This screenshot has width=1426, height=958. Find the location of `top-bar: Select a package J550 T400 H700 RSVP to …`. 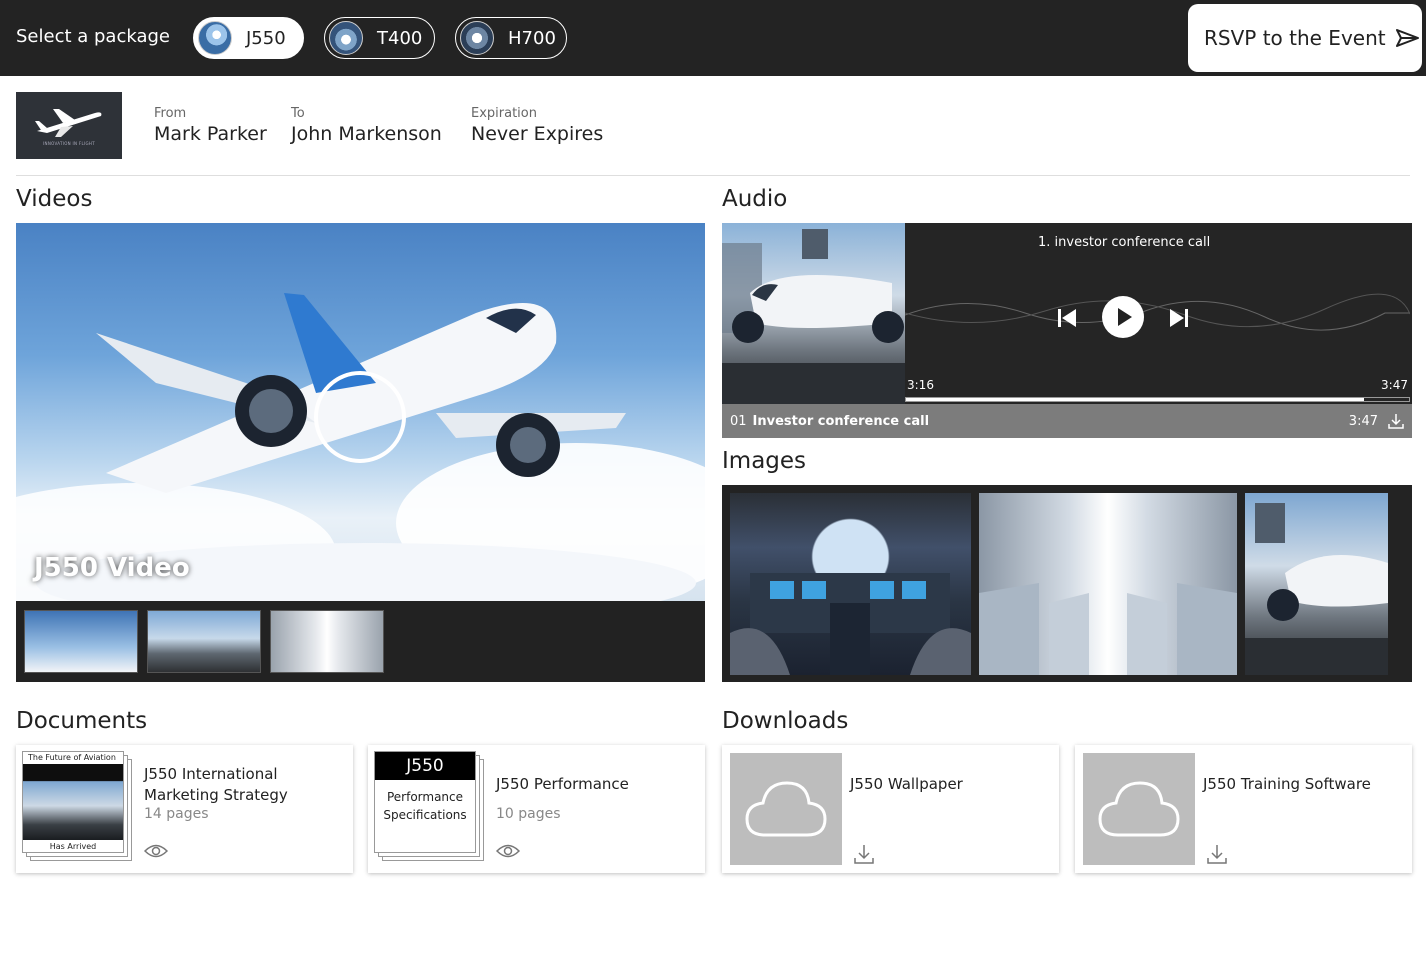

top-bar: Select a package J550 T400 H700 RSVP to … is located at coordinates (713, 38).